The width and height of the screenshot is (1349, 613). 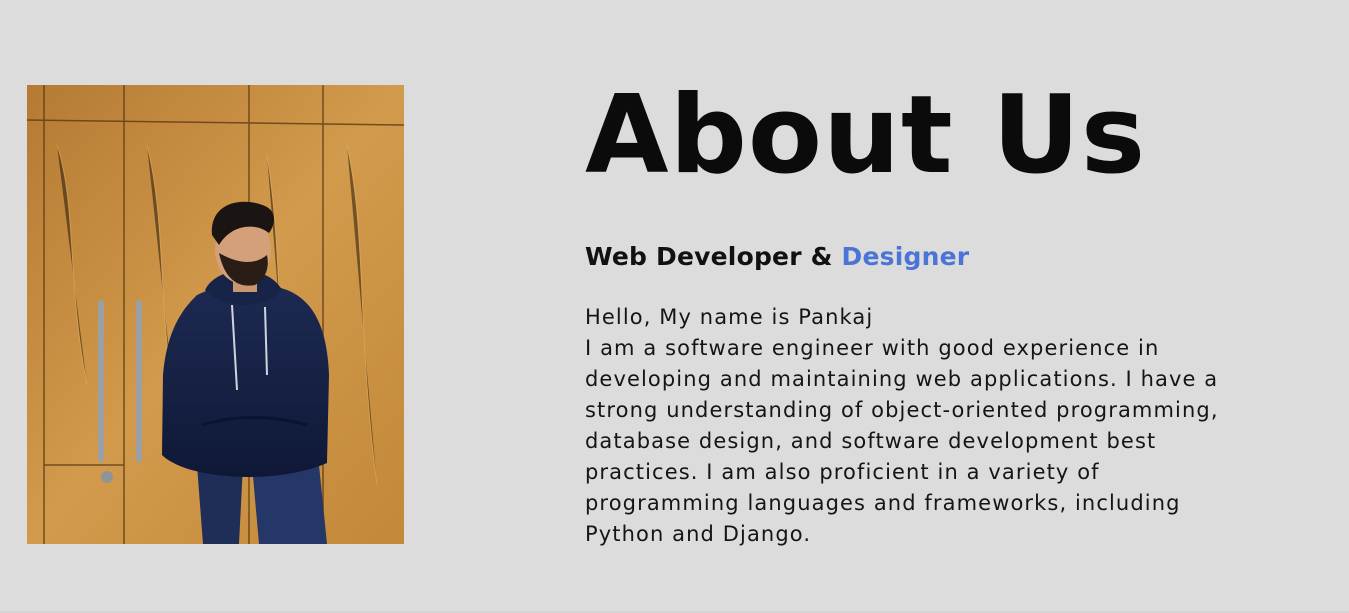 What do you see at coordinates (729, 317) in the screenshot?
I see `bio-greeting: Hello, My name is Pankaj` at bounding box center [729, 317].